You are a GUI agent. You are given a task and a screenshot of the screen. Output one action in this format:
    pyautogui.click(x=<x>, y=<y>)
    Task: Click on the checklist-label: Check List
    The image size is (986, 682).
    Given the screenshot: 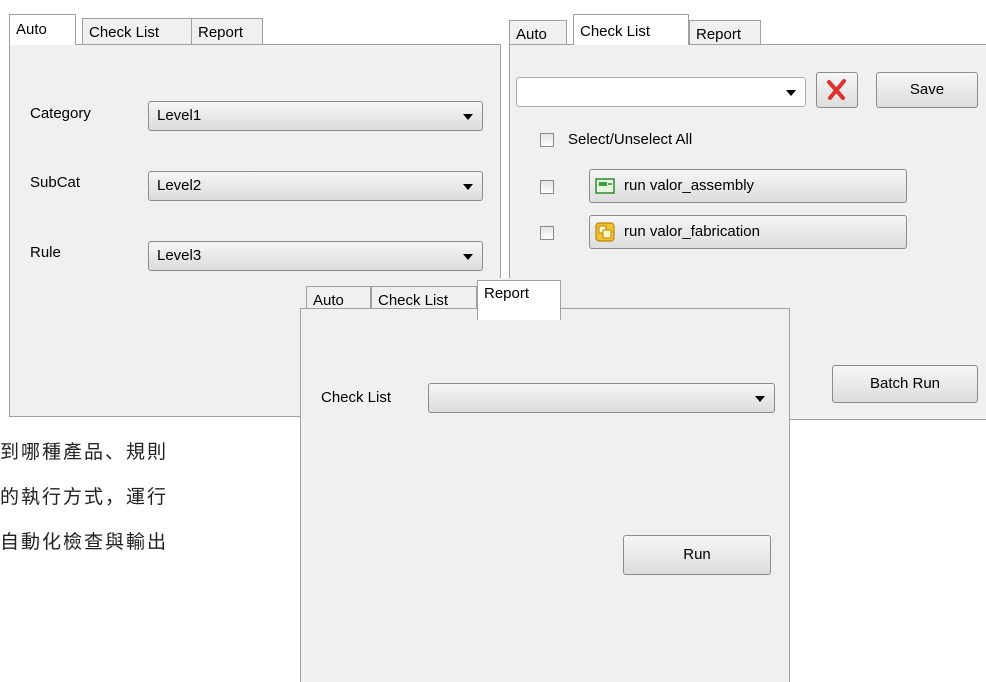 What is the action you would take?
    pyautogui.click(x=356, y=397)
    